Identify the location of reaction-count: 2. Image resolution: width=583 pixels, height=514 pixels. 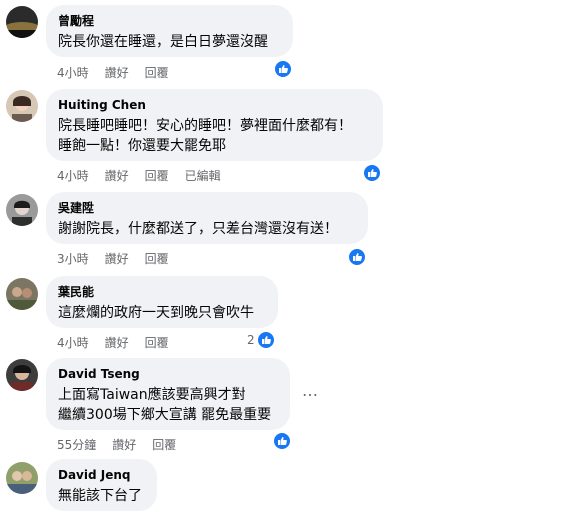
(251, 340).